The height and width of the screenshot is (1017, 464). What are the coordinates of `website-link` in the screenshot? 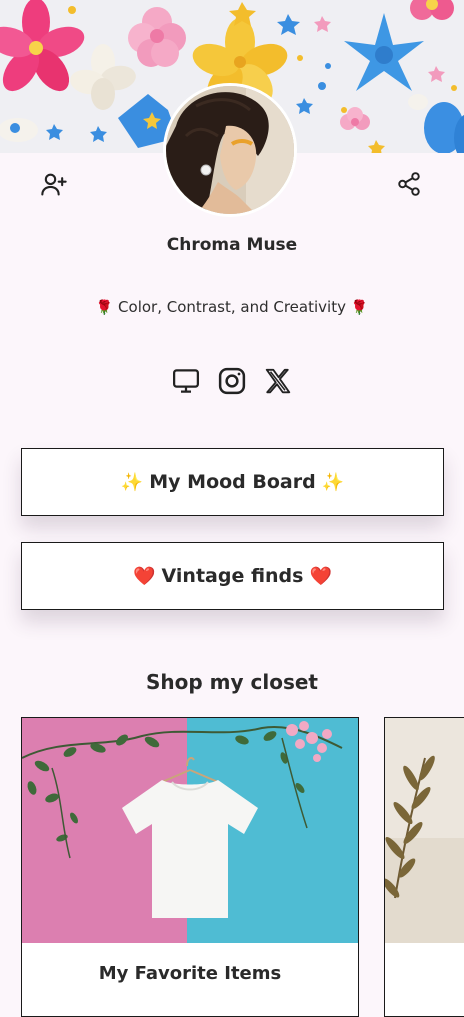 It's located at (186, 383).